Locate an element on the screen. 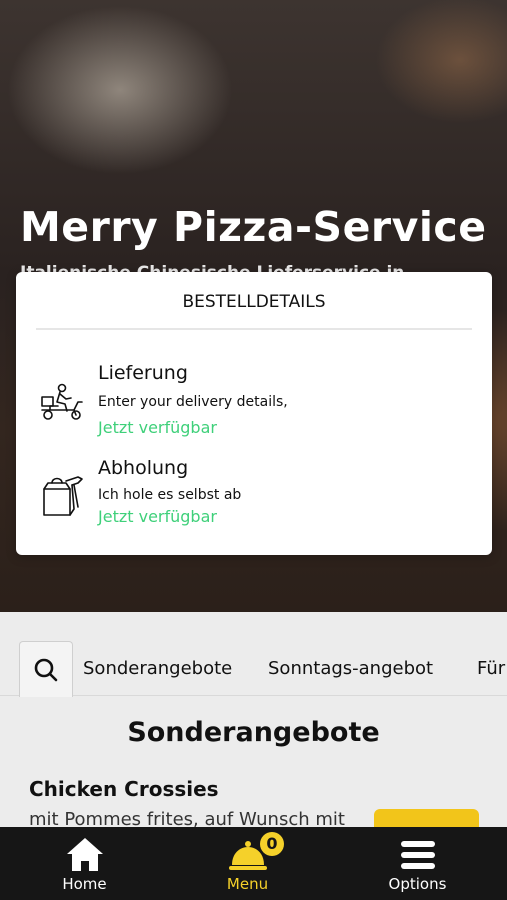 The width and height of the screenshot is (507, 900). pickup-title: Abholung is located at coordinates (143, 468).